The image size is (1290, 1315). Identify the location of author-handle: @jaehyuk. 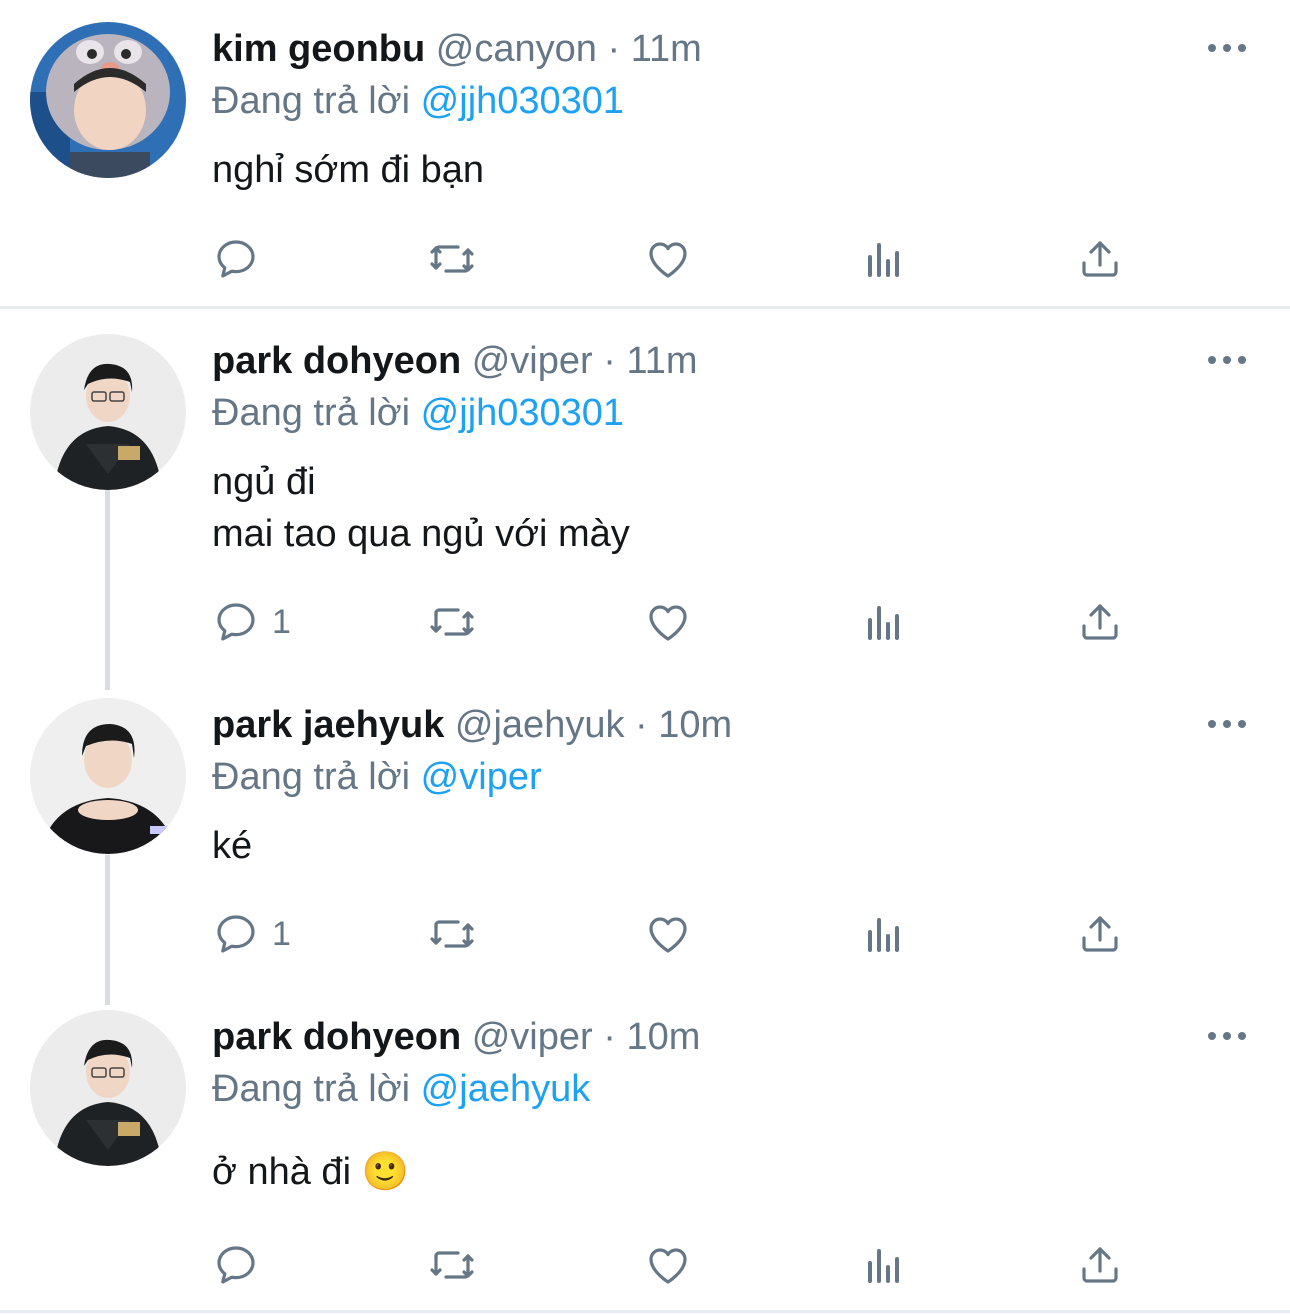
(540, 725).